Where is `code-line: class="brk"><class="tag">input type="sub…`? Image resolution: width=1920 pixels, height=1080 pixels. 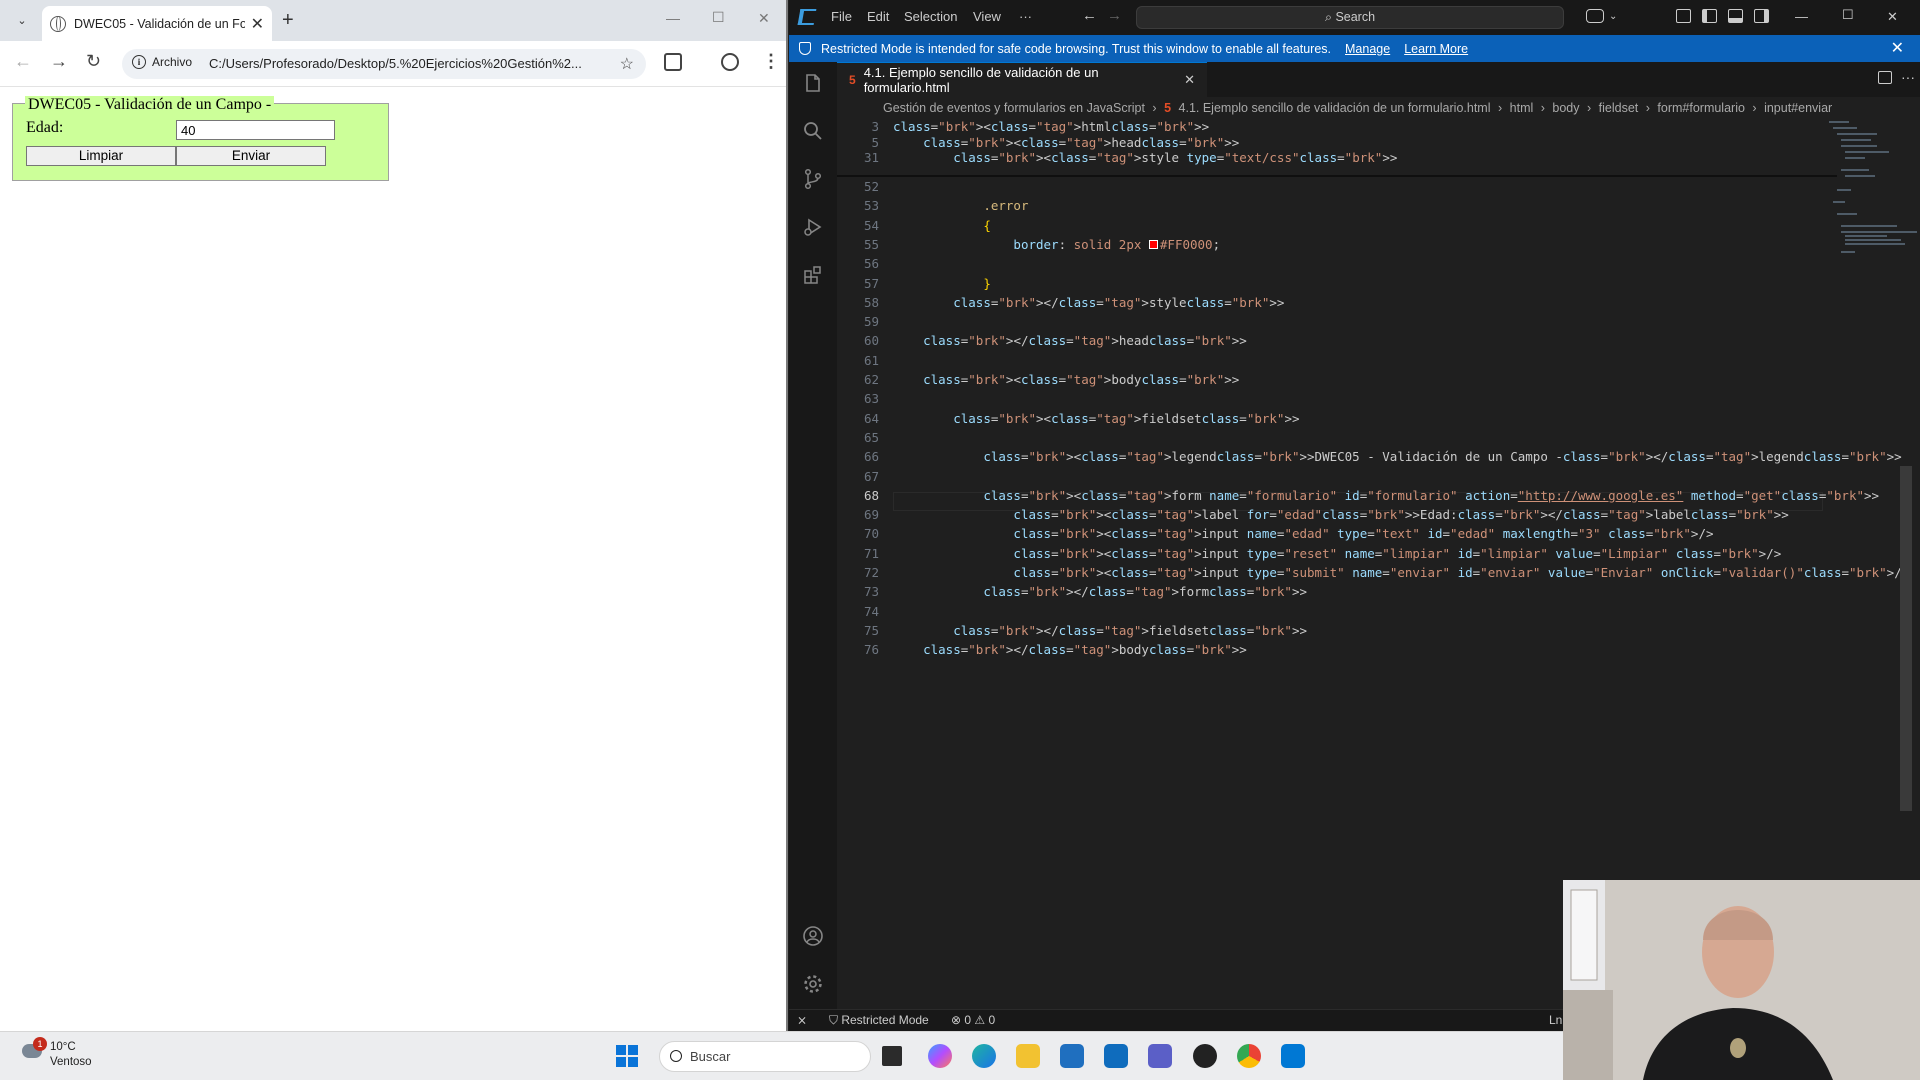
code-line: class="brk"><class="tag">input type="sub… is located at coordinates (1401, 572).